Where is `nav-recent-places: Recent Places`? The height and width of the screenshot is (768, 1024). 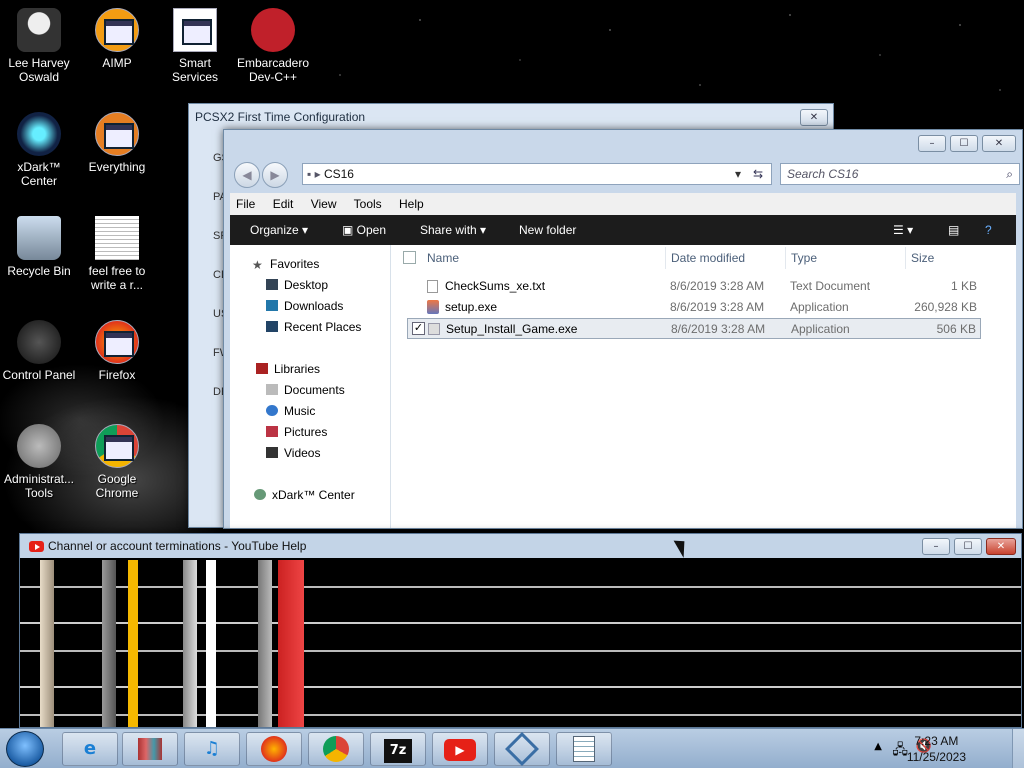
nav-recent-places: Recent Places is located at coordinates (313, 327).